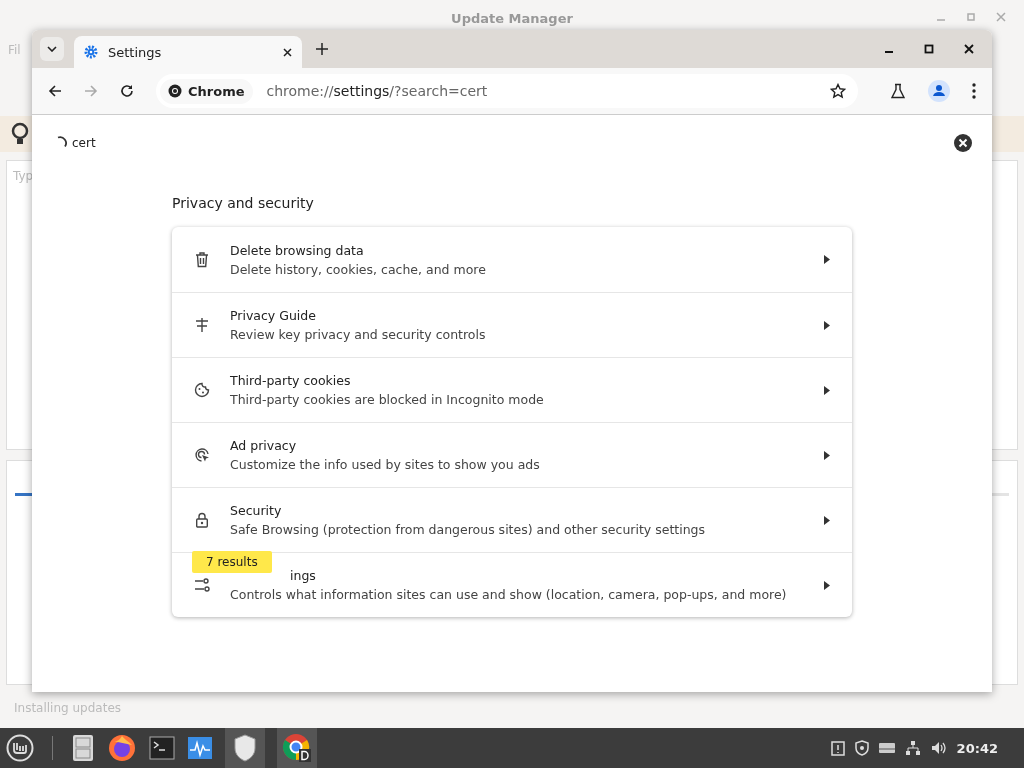 The width and height of the screenshot is (1024, 768). I want to click on spinner-icon, so click(62, 143).